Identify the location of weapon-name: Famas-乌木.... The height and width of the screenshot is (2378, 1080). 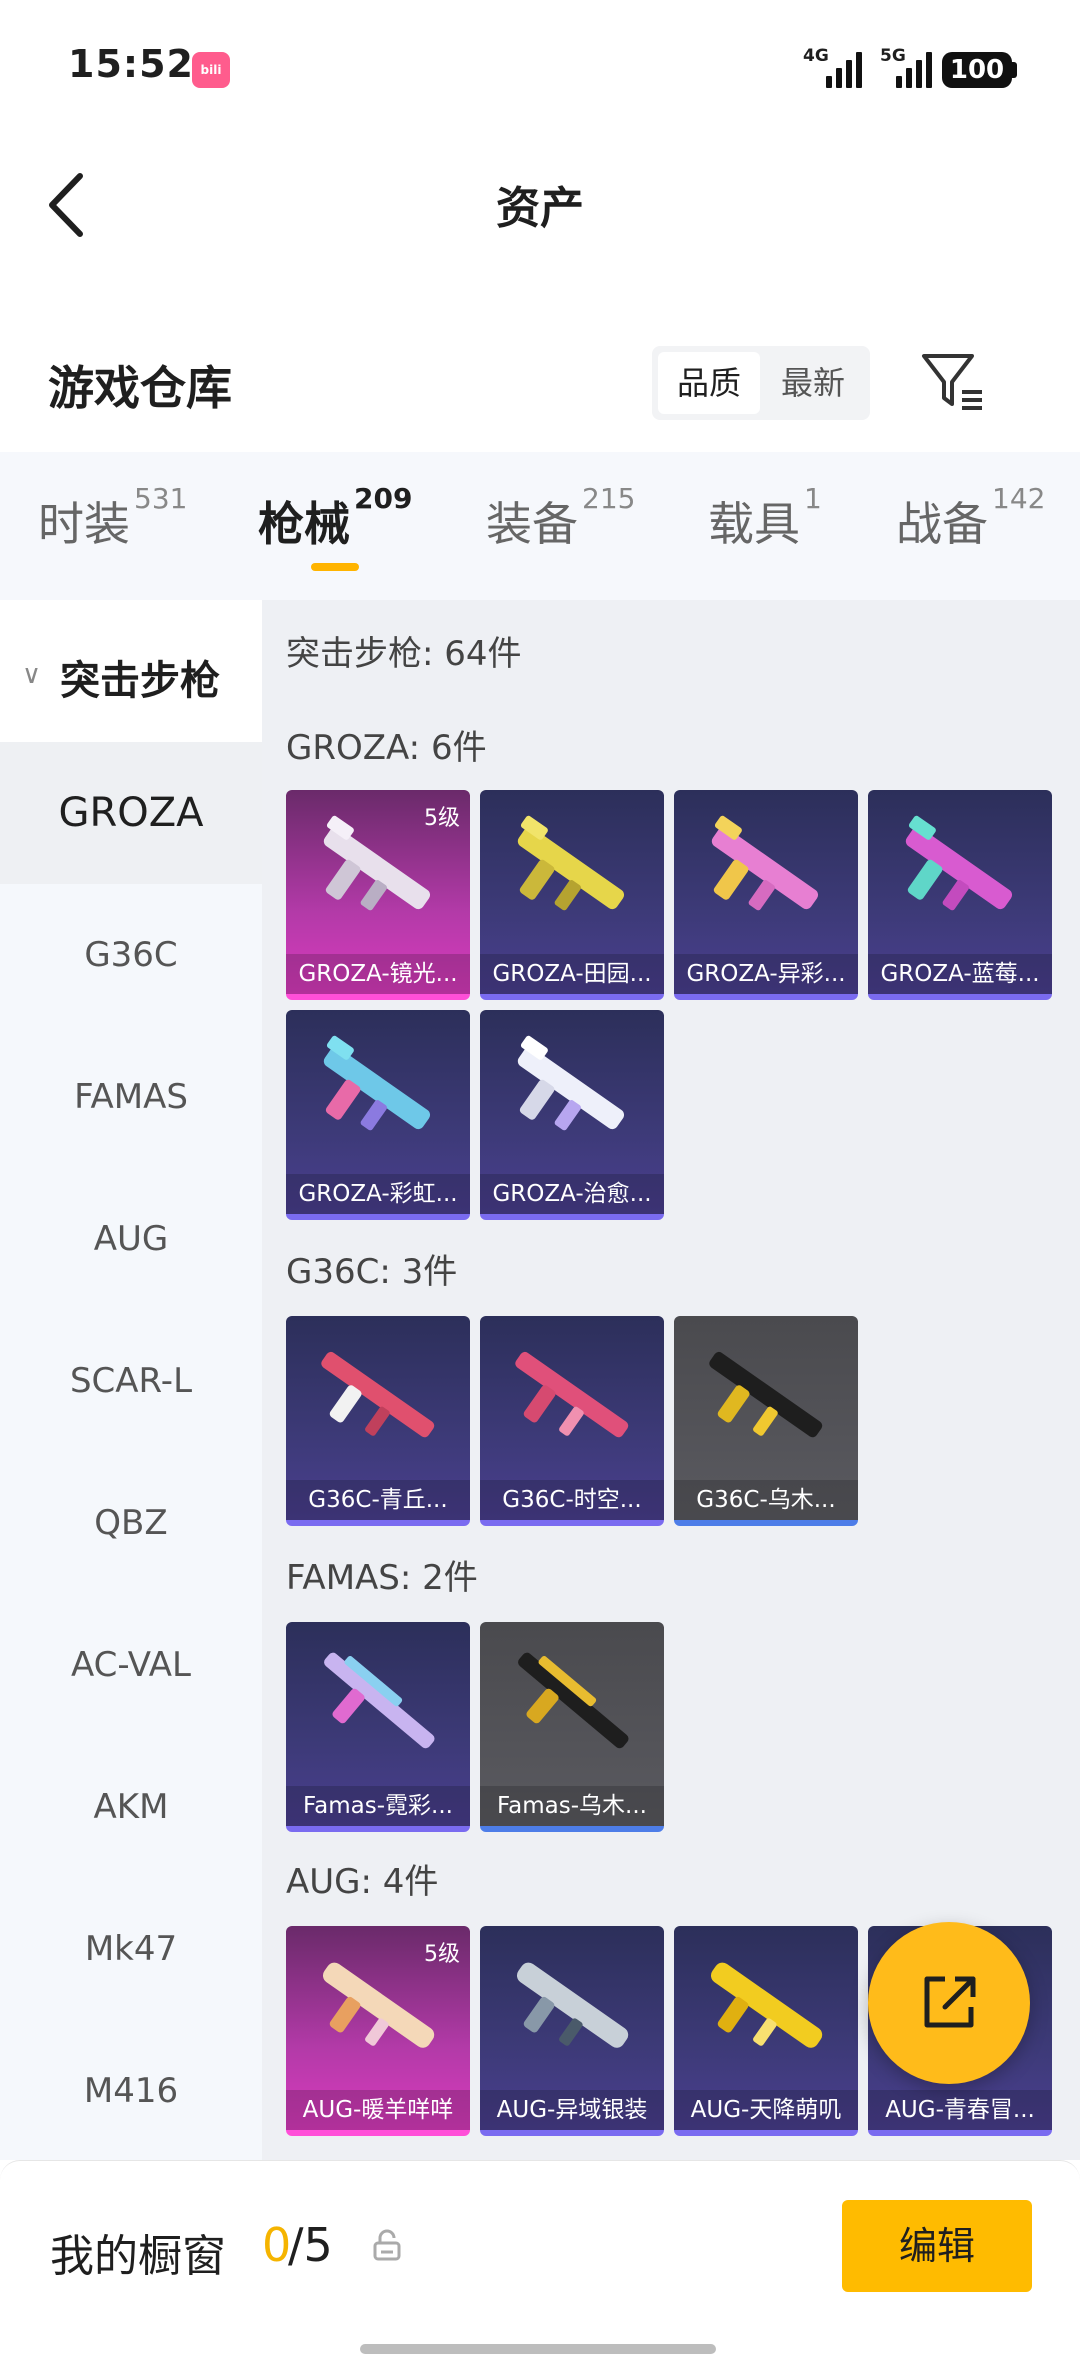
(572, 1806).